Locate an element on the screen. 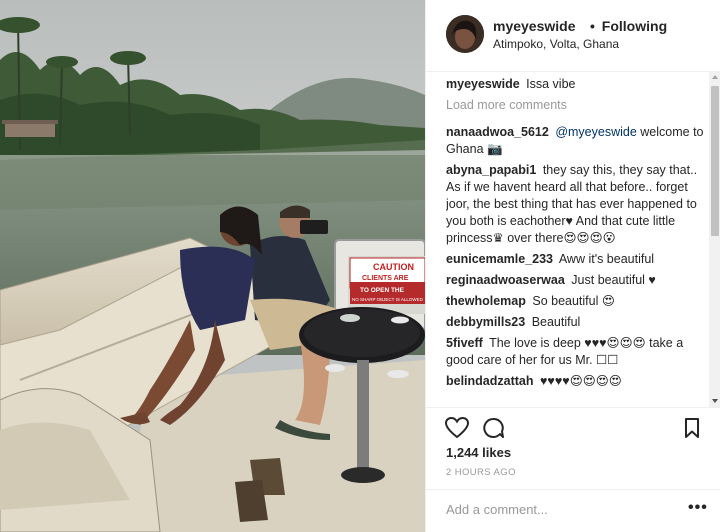  post-location: Atimpoko, Volta, Ghana is located at coordinates (556, 44).